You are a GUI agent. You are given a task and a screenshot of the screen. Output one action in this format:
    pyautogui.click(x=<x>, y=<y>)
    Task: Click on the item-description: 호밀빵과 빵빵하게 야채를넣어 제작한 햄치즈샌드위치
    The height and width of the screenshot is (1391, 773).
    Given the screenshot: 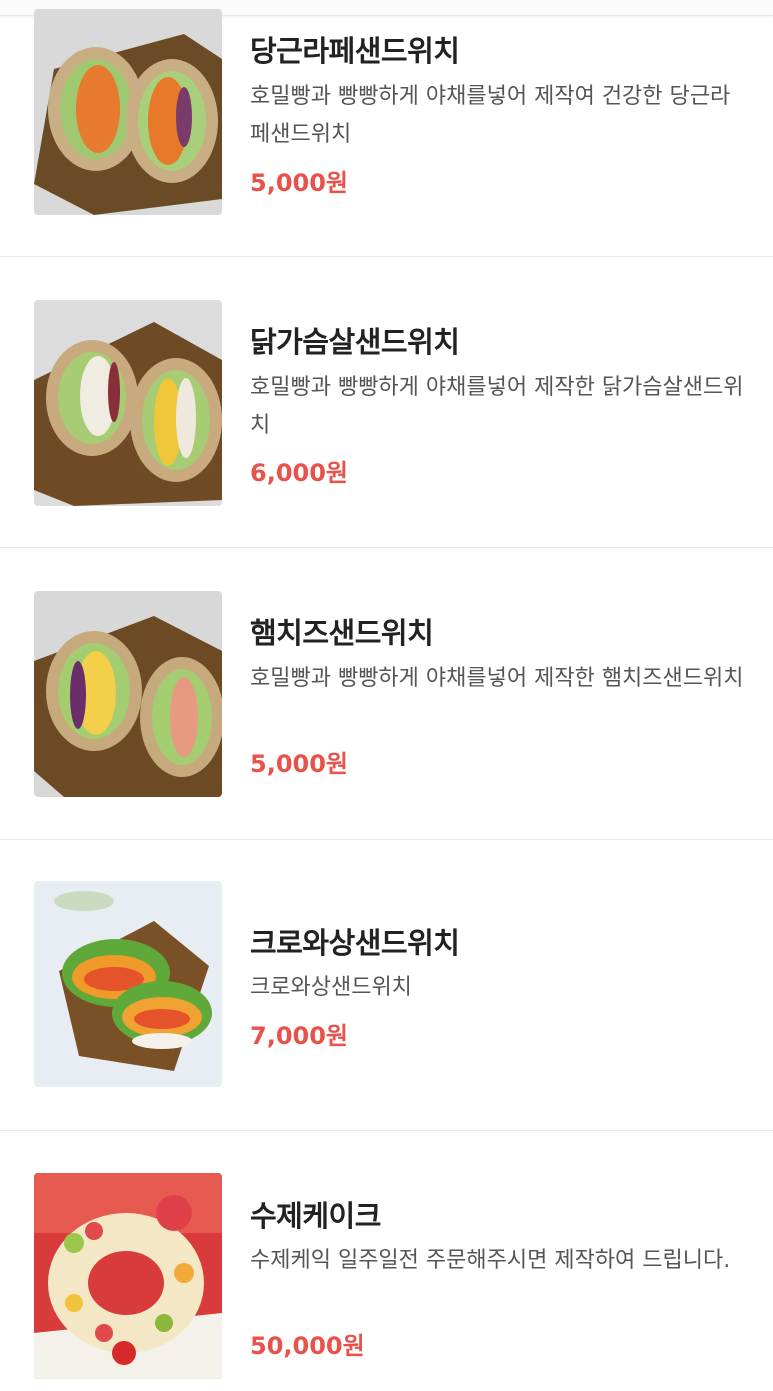 What is the action you would take?
    pyautogui.click(x=497, y=678)
    